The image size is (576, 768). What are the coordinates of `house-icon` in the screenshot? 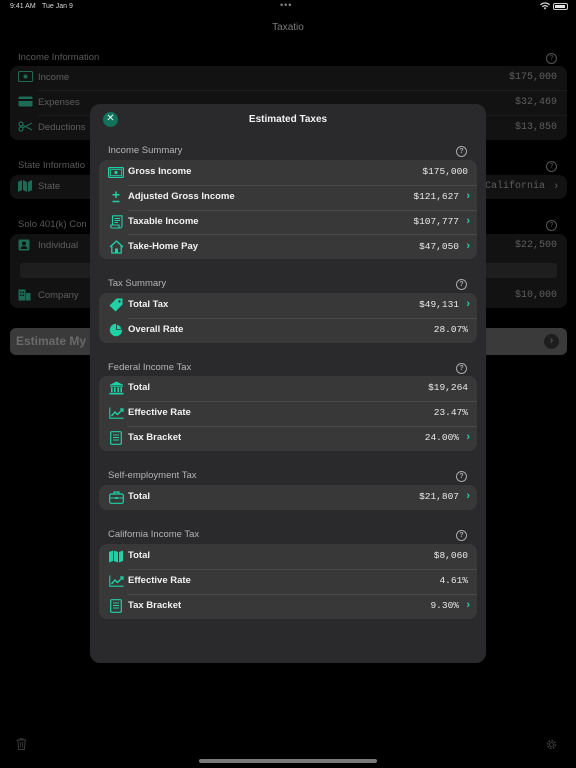 It's located at (116, 246).